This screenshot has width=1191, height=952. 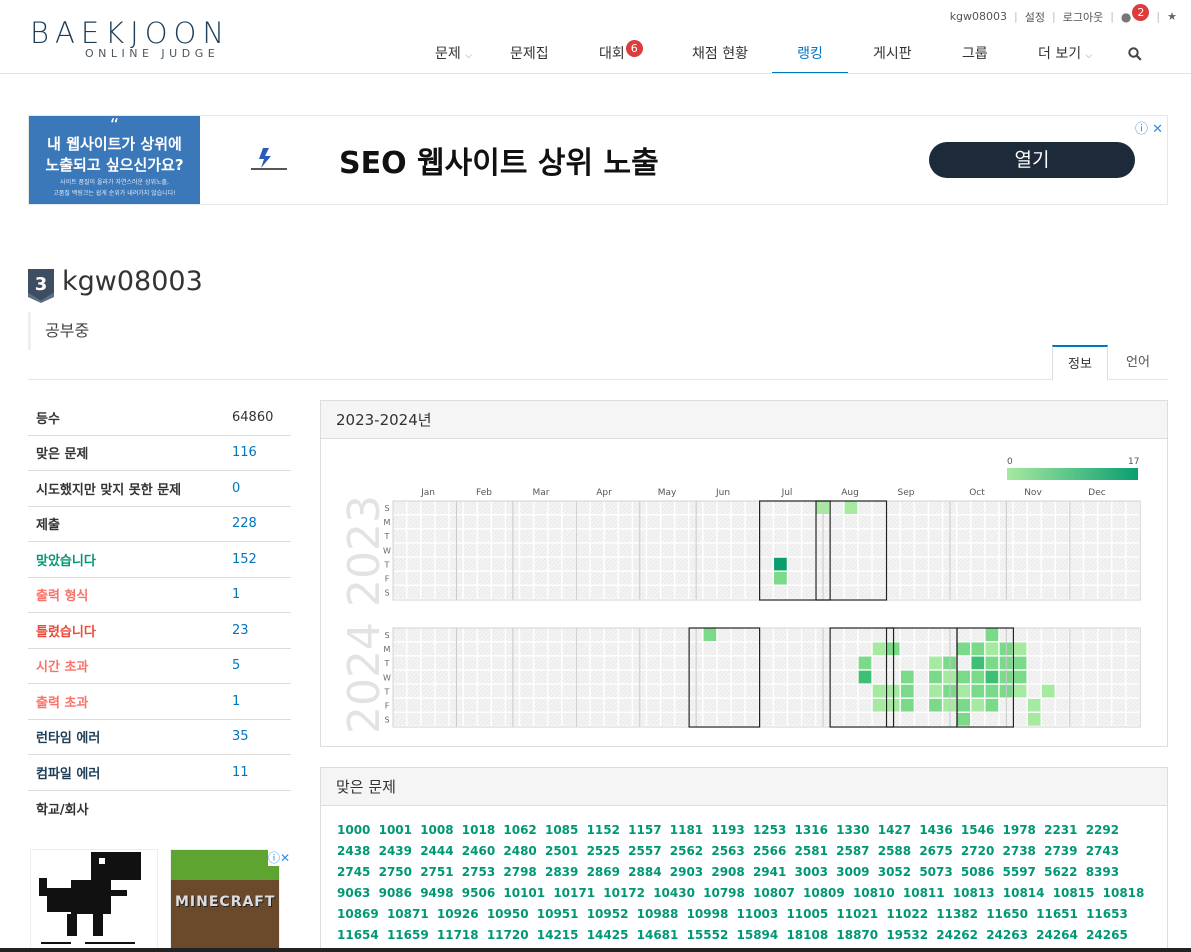 What do you see at coordinates (708, 914) in the screenshot?
I see `problem-link: 10998` at bounding box center [708, 914].